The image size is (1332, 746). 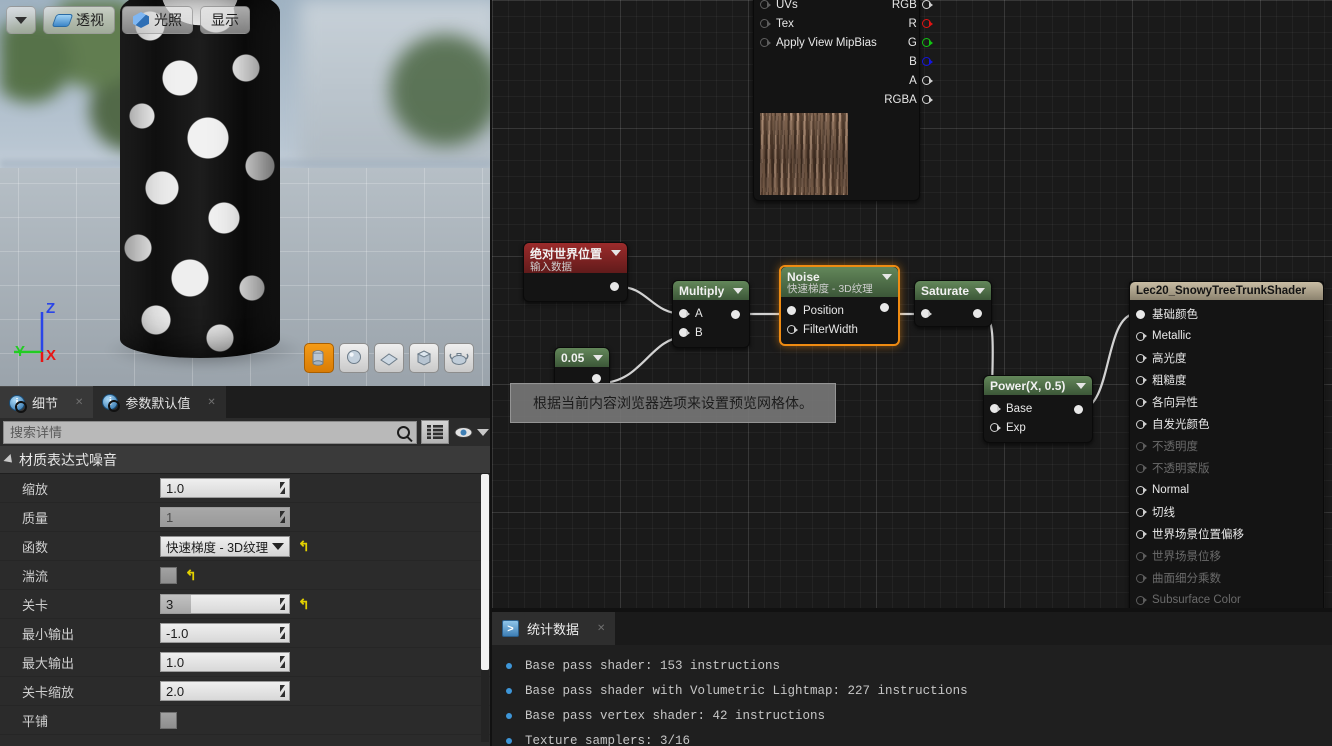 What do you see at coordinates (1226, 468) in the screenshot?
I see `material-output-pin: 不透明蒙版` at bounding box center [1226, 468].